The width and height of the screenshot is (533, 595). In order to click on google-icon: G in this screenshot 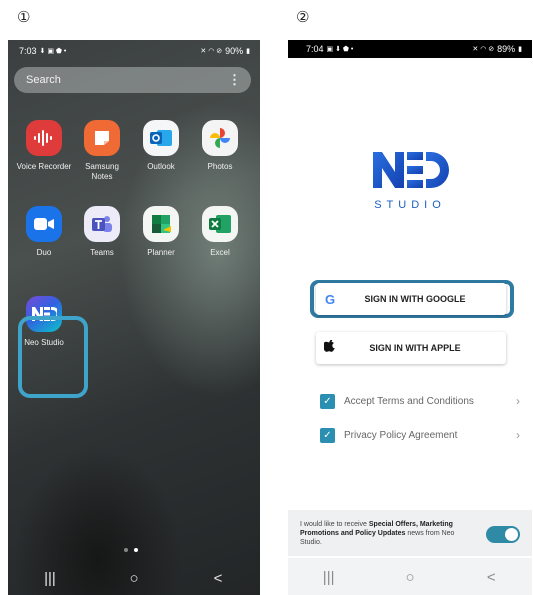, I will do `click(330, 299)`.